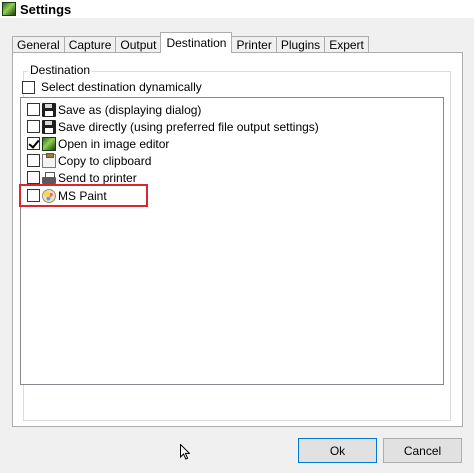 The image size is (474, 473). Describe the element at coordinates (49, 143) in the screenshot. I see `image-editor-icon` at that location.